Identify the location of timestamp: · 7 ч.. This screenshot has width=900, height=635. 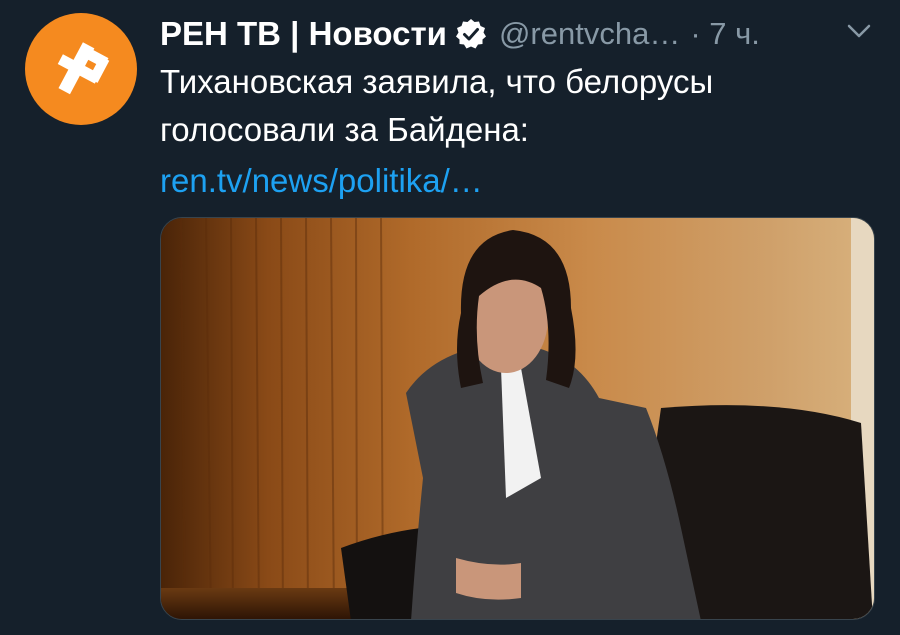
(725, 34).